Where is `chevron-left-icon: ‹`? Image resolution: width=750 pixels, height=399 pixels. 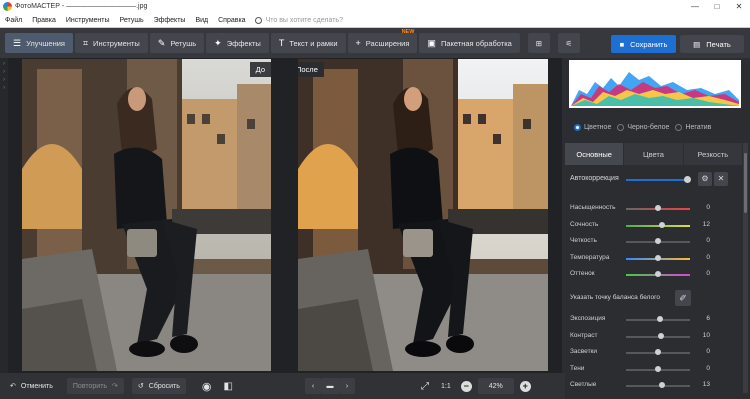
chevron-left-icon: ‹ is located at coordinates (313, 386).